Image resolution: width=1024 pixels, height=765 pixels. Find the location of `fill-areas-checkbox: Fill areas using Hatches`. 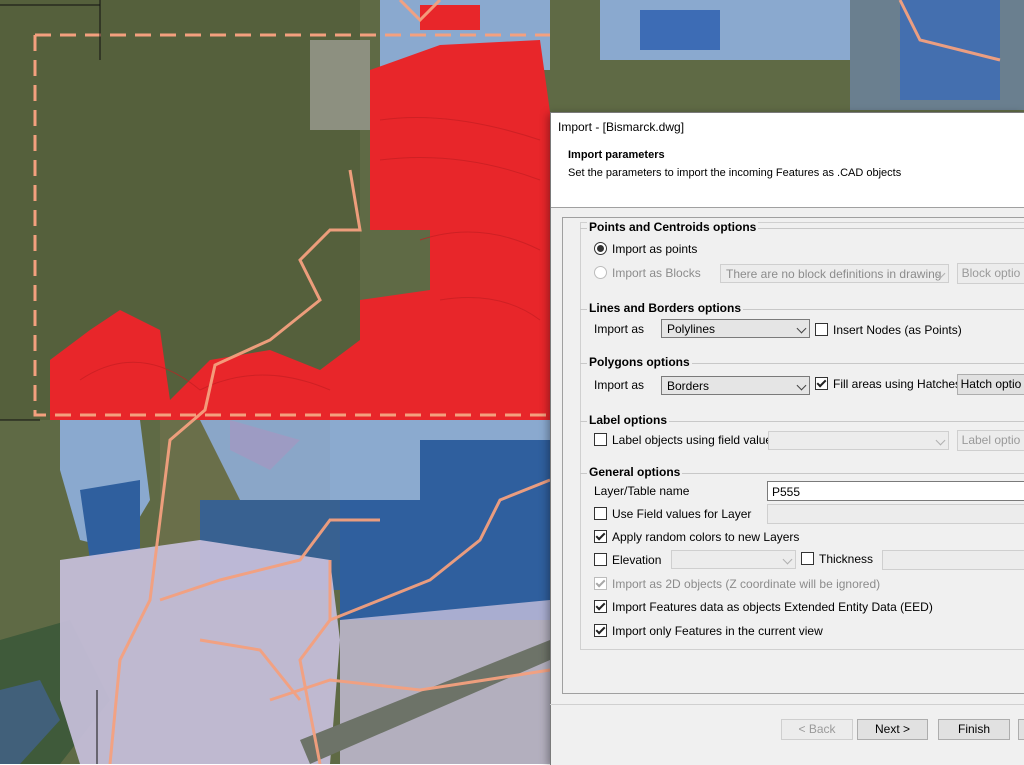

fill-areas-checkbox: Fill areas using Hatches is located at coordinates (888, 384).